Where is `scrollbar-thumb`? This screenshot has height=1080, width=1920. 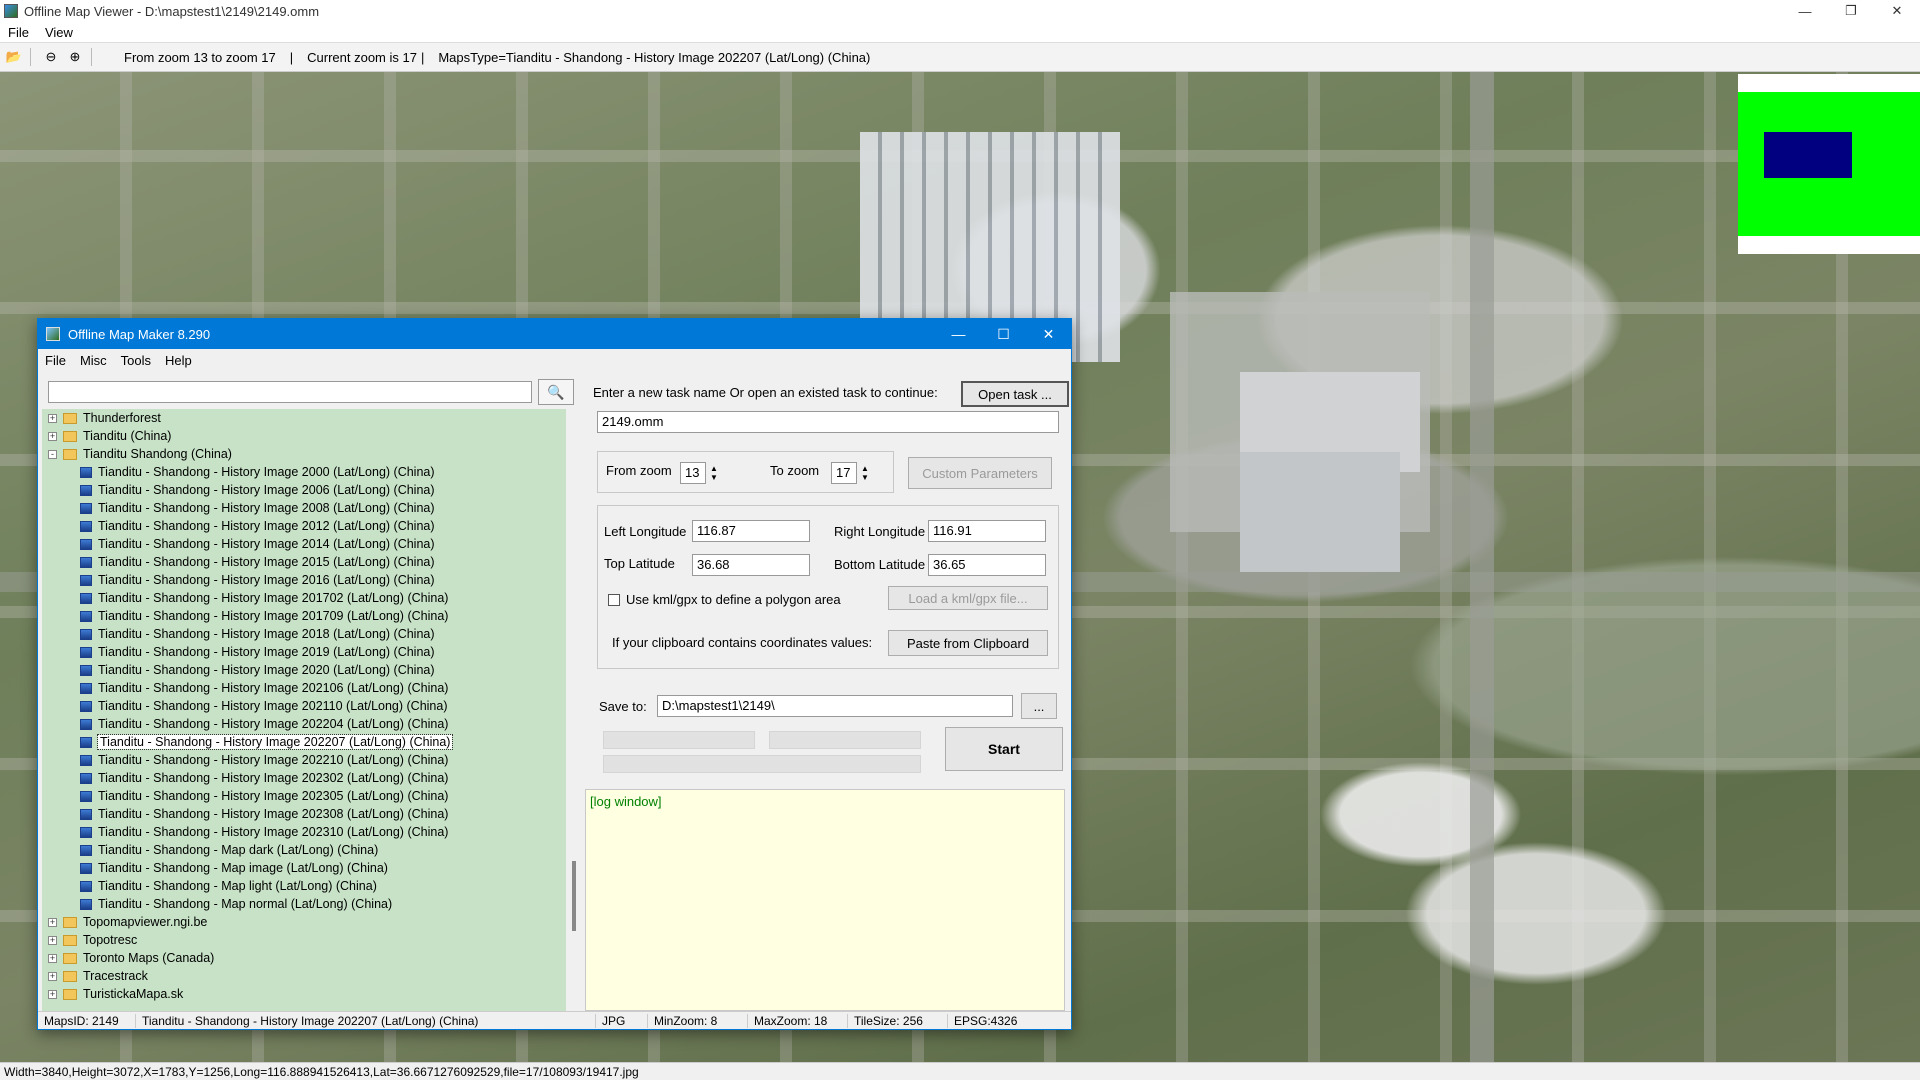 scrollbar-thumb is located at coordinates (574, 896).